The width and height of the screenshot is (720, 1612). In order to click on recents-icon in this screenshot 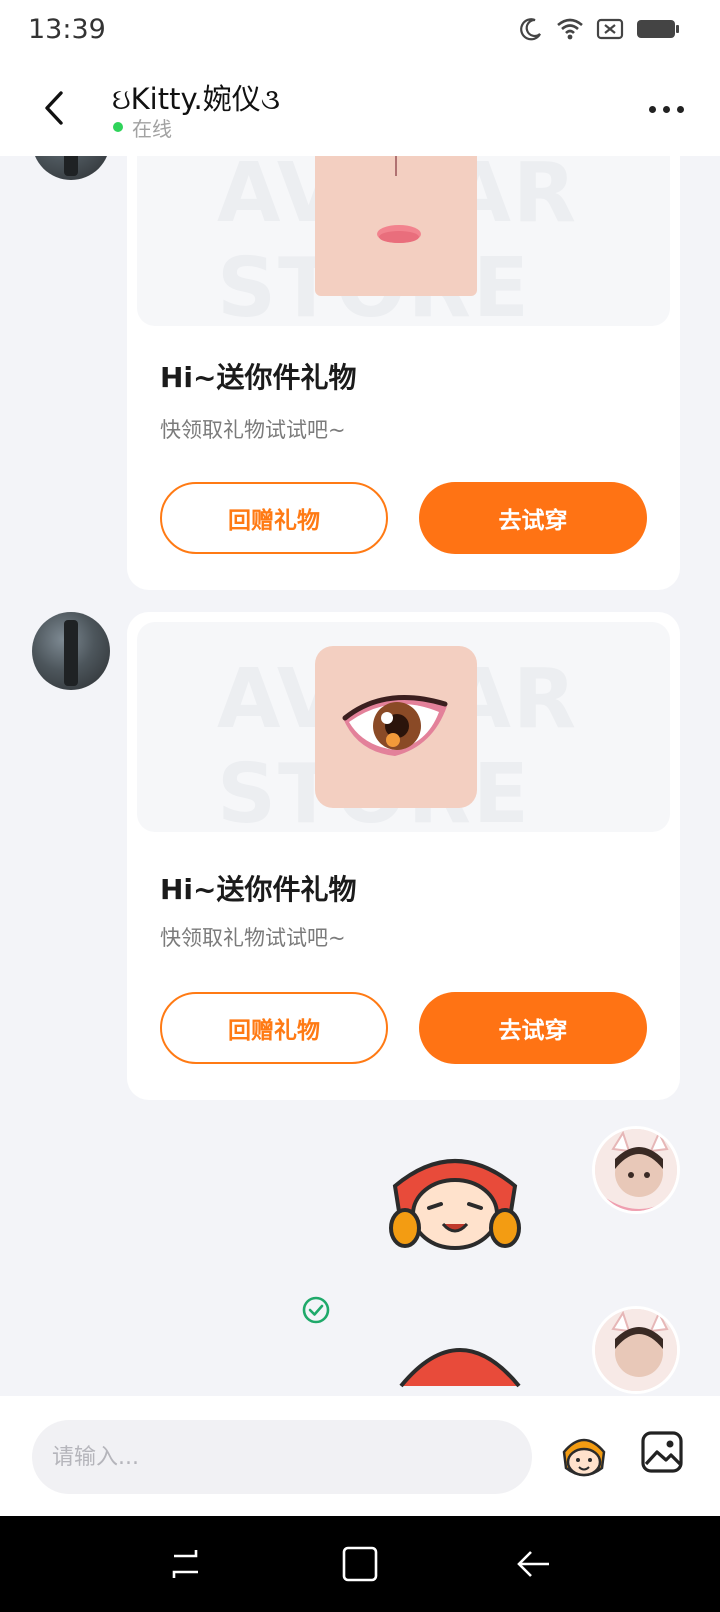, I will do `click(185, 1564)`.